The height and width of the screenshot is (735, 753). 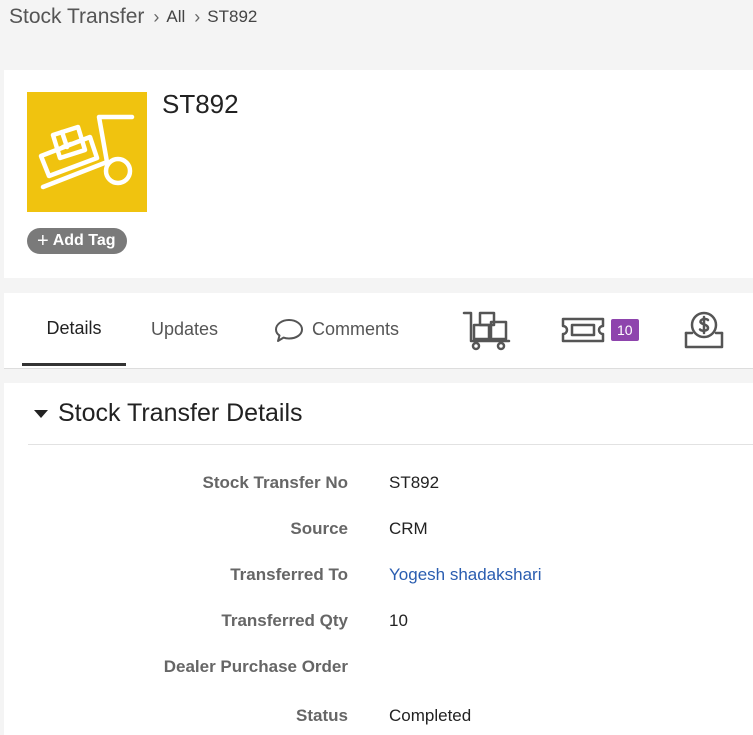 What do you see at coordinates (84, 240) in the screenshot?
I see `add-tag-label: Add Tag` at bounding box center [84, 240].